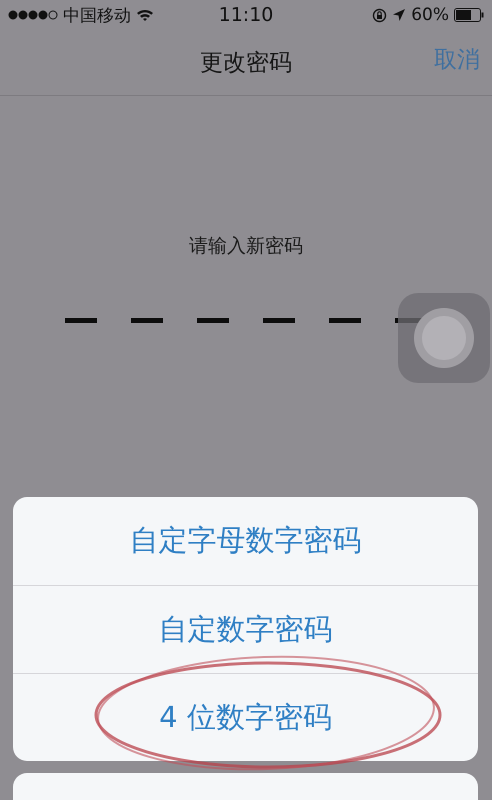 The height and width of the screenshot is (800, 492). I want to click on assistive-touch-button, so click(444, 338).